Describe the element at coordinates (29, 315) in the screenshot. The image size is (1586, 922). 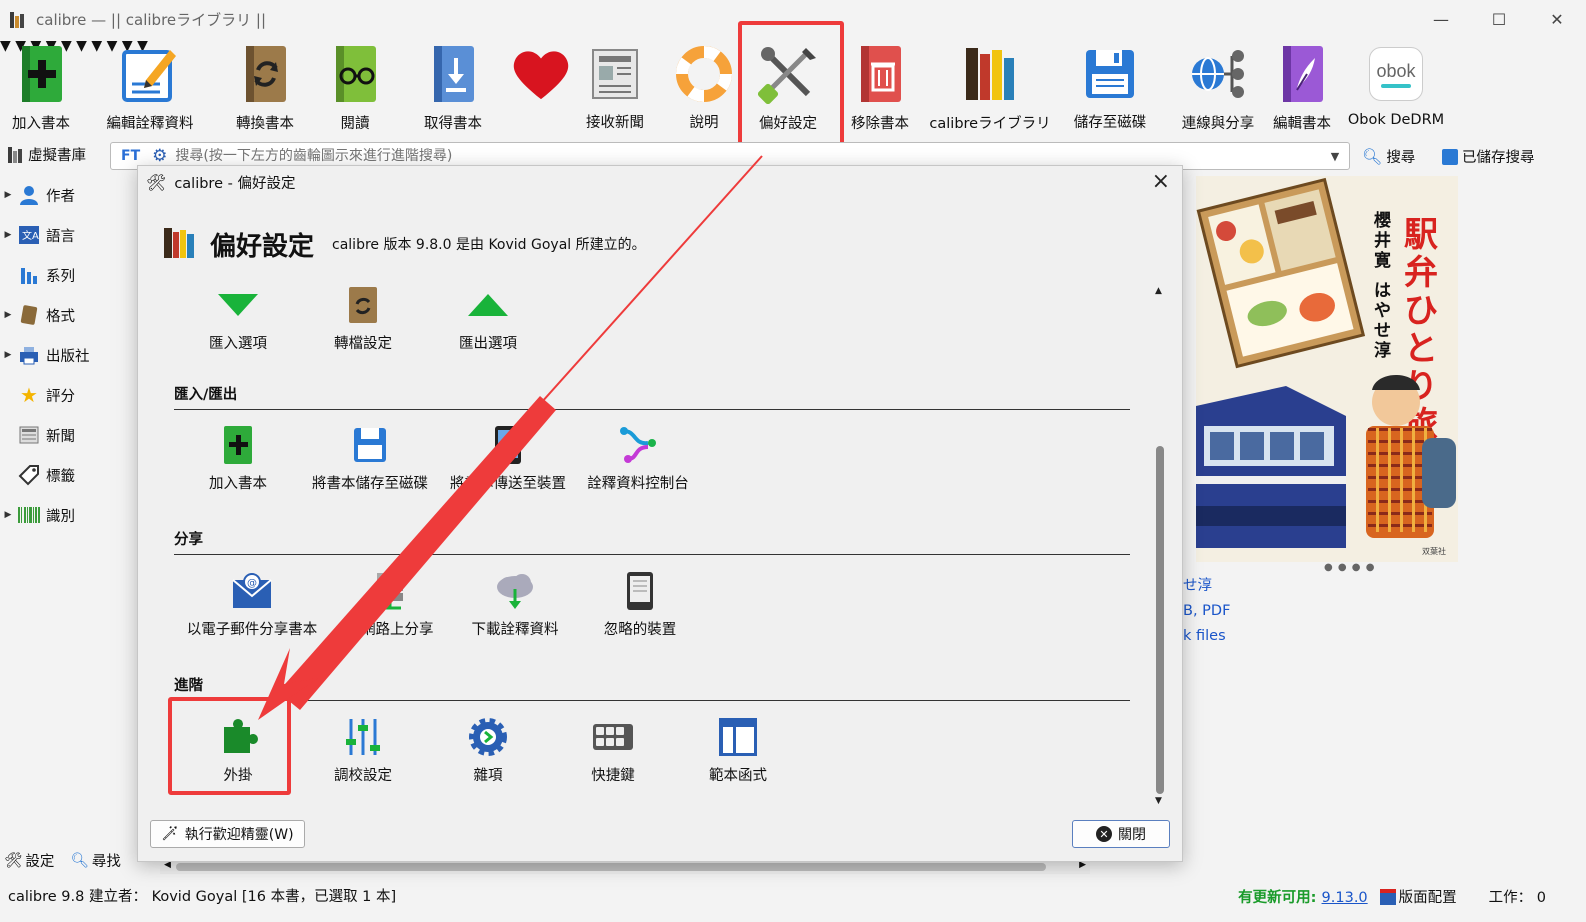
I see `book-format-icon` at that location.